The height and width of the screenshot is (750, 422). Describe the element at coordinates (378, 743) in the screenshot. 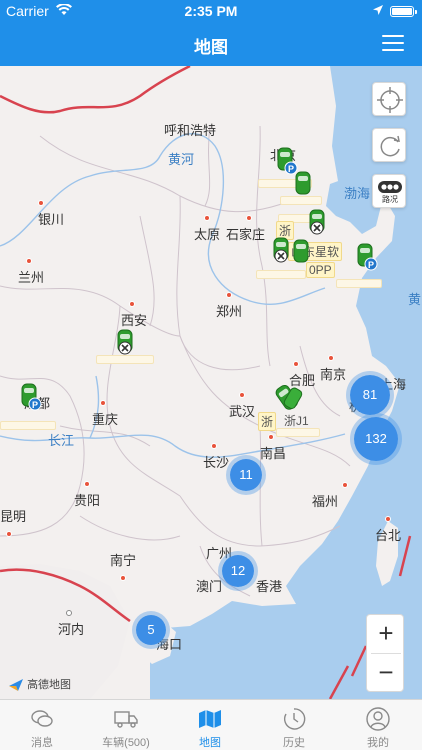

I see `tab-label: 我的` at that location.